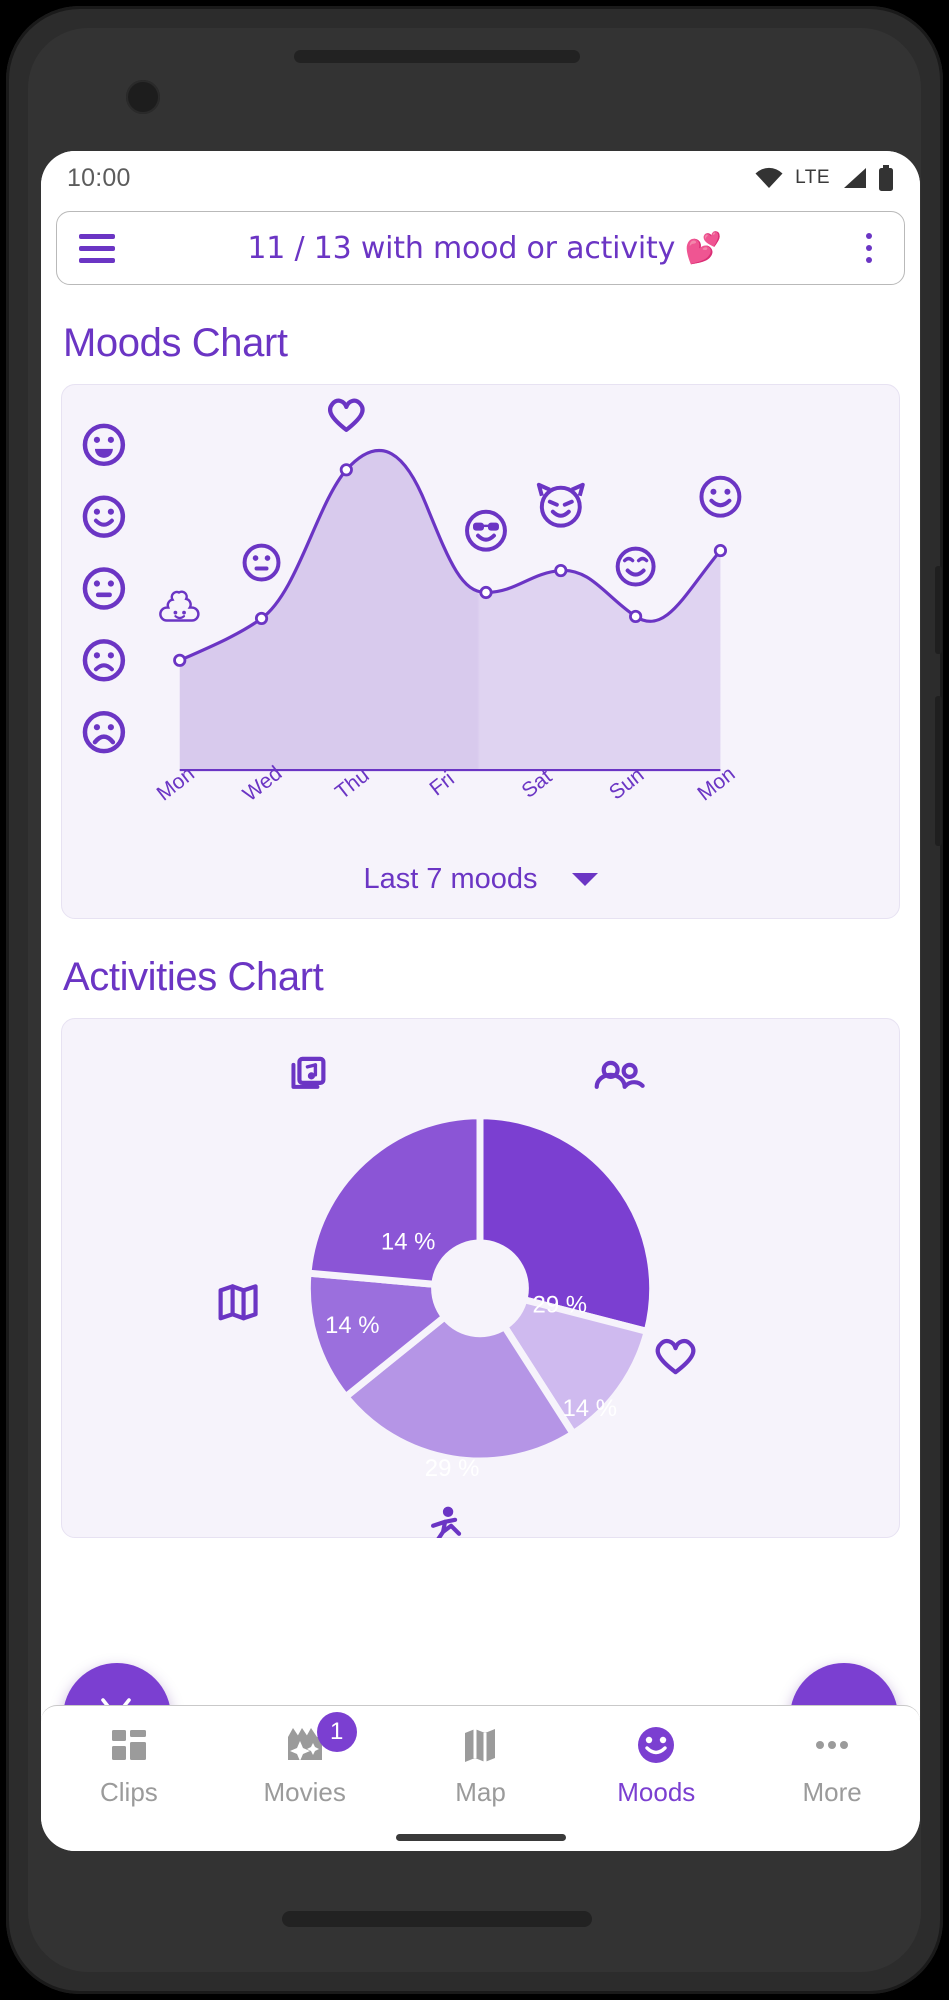 This screenshot has height=2000, width=949. I want to click on nav-label-more: More, so click(832, 1792).